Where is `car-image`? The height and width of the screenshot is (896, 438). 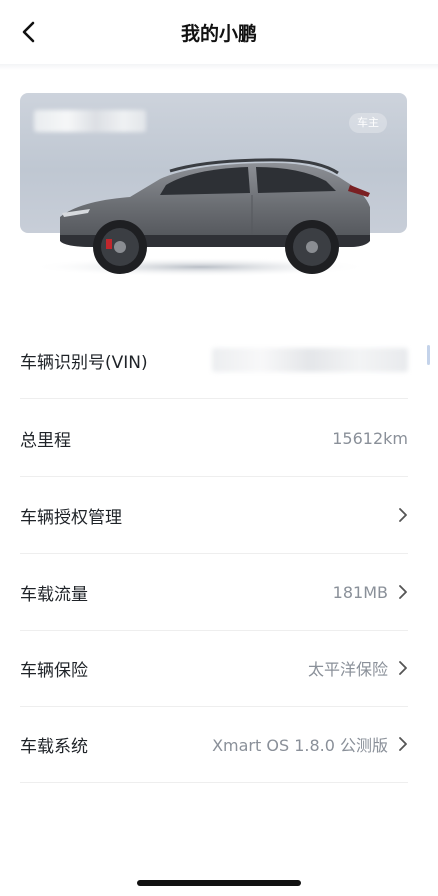
car-image is located at coordinates (200, 217).